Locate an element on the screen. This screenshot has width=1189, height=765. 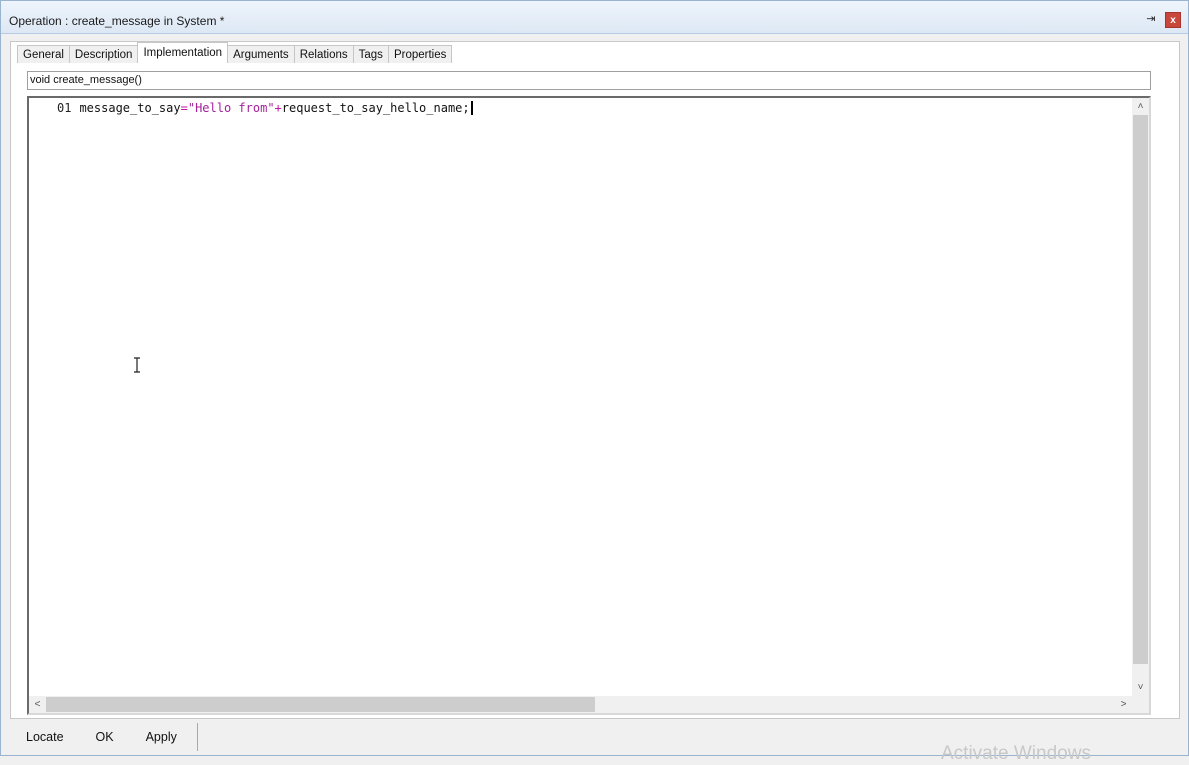
horizontal-scrollbar: < > is located at coordinates (580, 704).